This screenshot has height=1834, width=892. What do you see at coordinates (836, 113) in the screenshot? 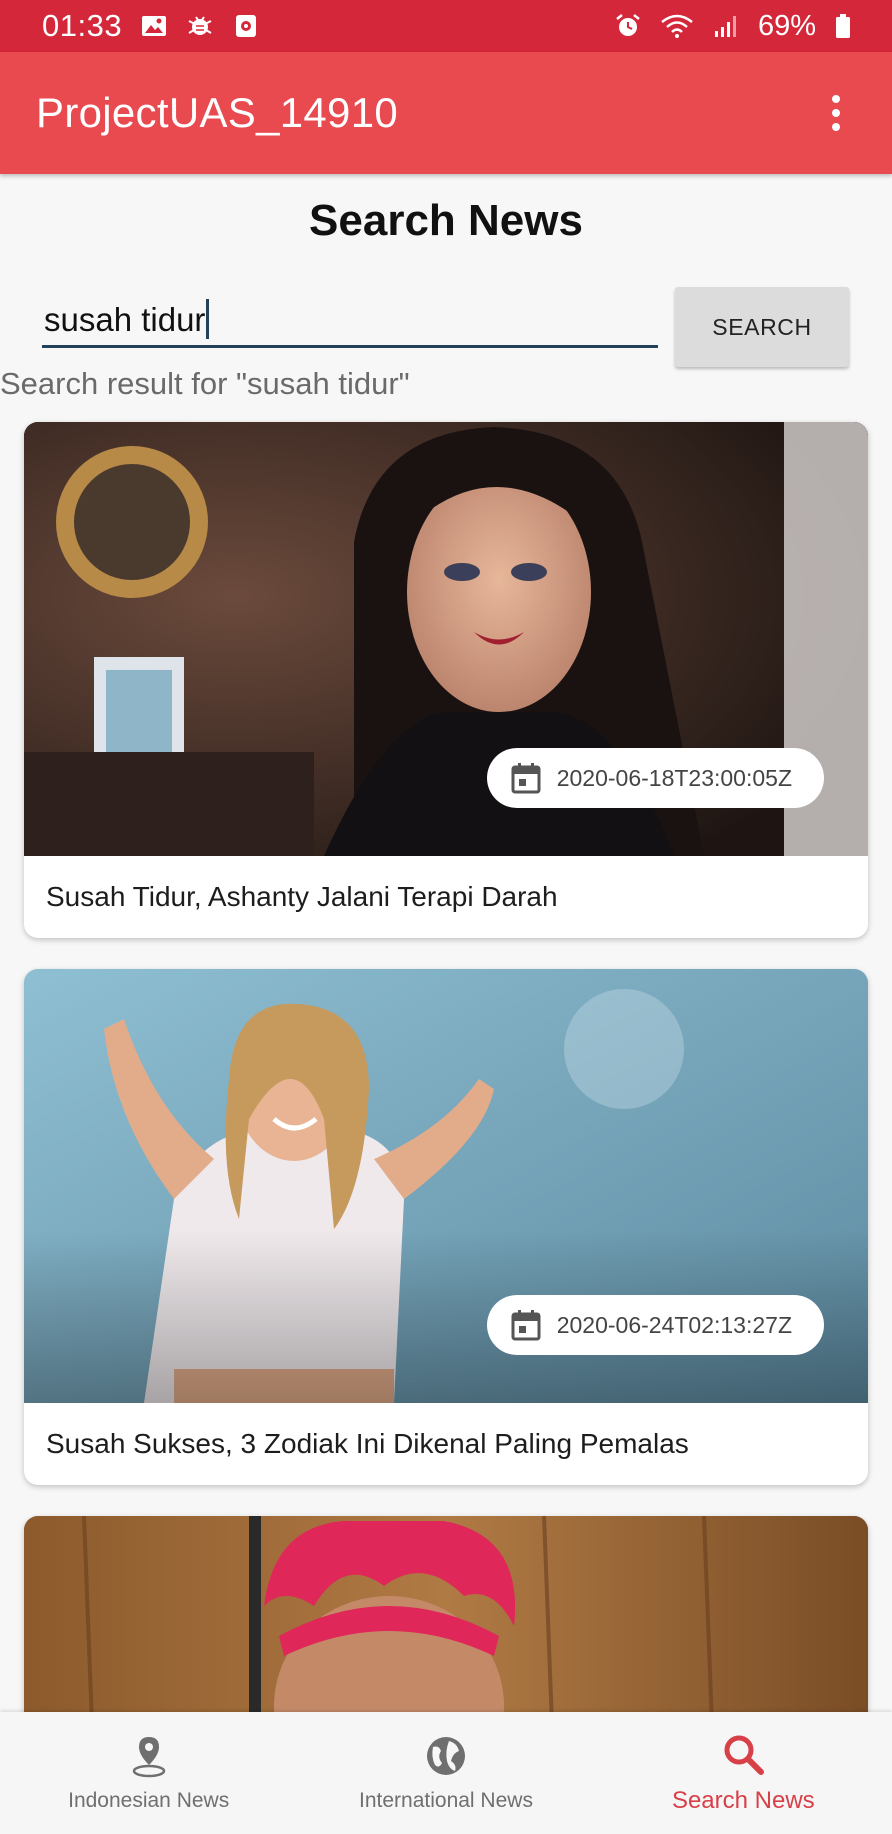
I see `more-vert-icon` at bounding box center [836, 113].